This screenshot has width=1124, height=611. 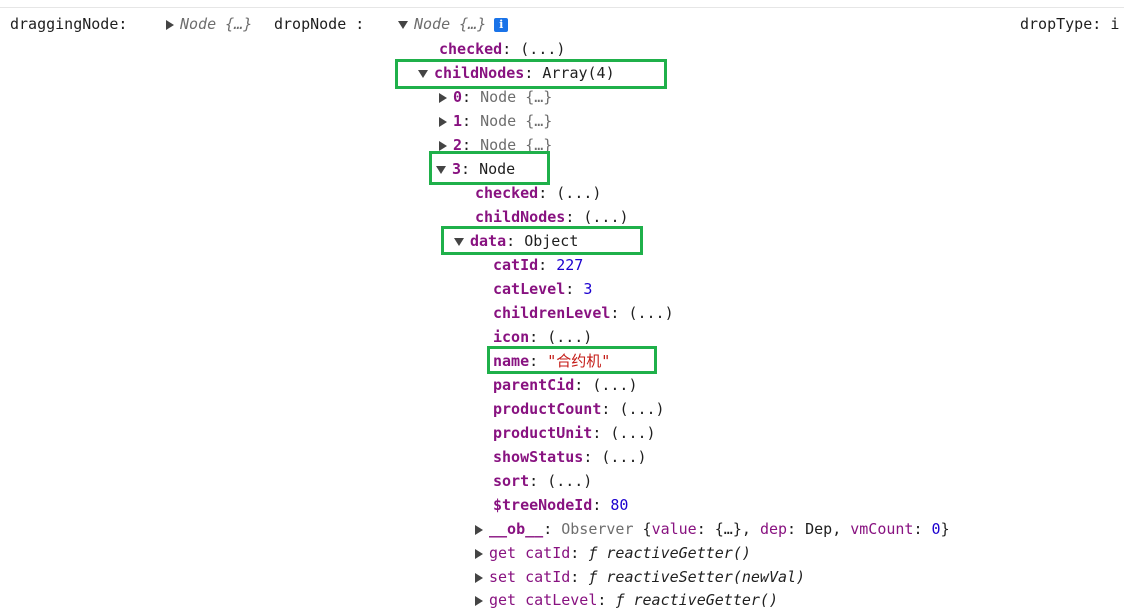 I want to click on tree-row-child-0: 0: Node {…}, so click(x=495, y=97).